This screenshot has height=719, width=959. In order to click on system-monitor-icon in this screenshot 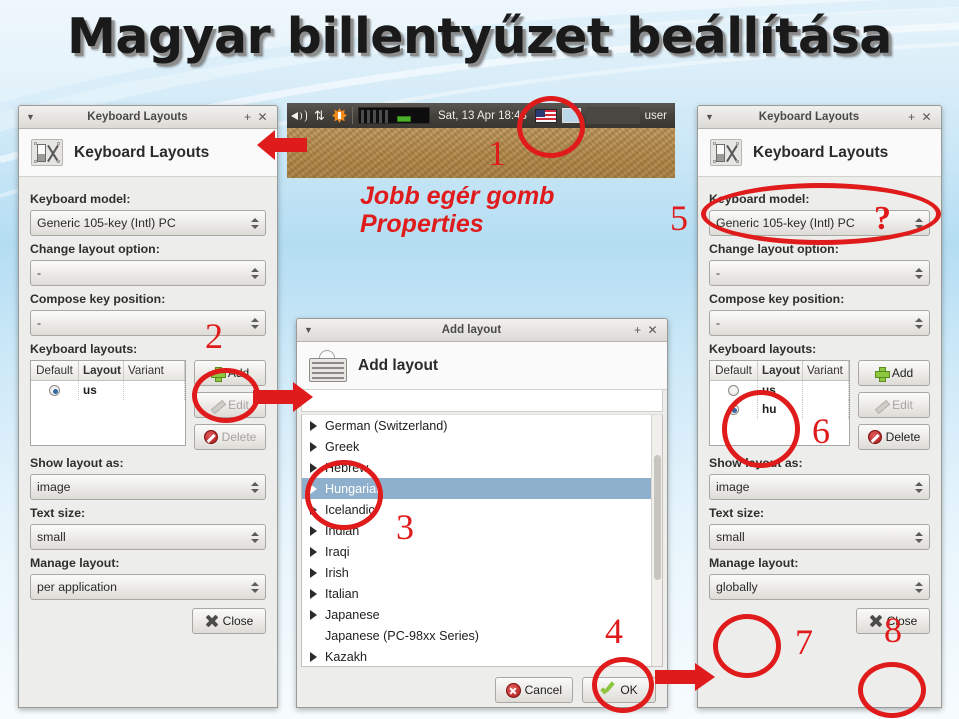, I will do `click(394, 115)`.